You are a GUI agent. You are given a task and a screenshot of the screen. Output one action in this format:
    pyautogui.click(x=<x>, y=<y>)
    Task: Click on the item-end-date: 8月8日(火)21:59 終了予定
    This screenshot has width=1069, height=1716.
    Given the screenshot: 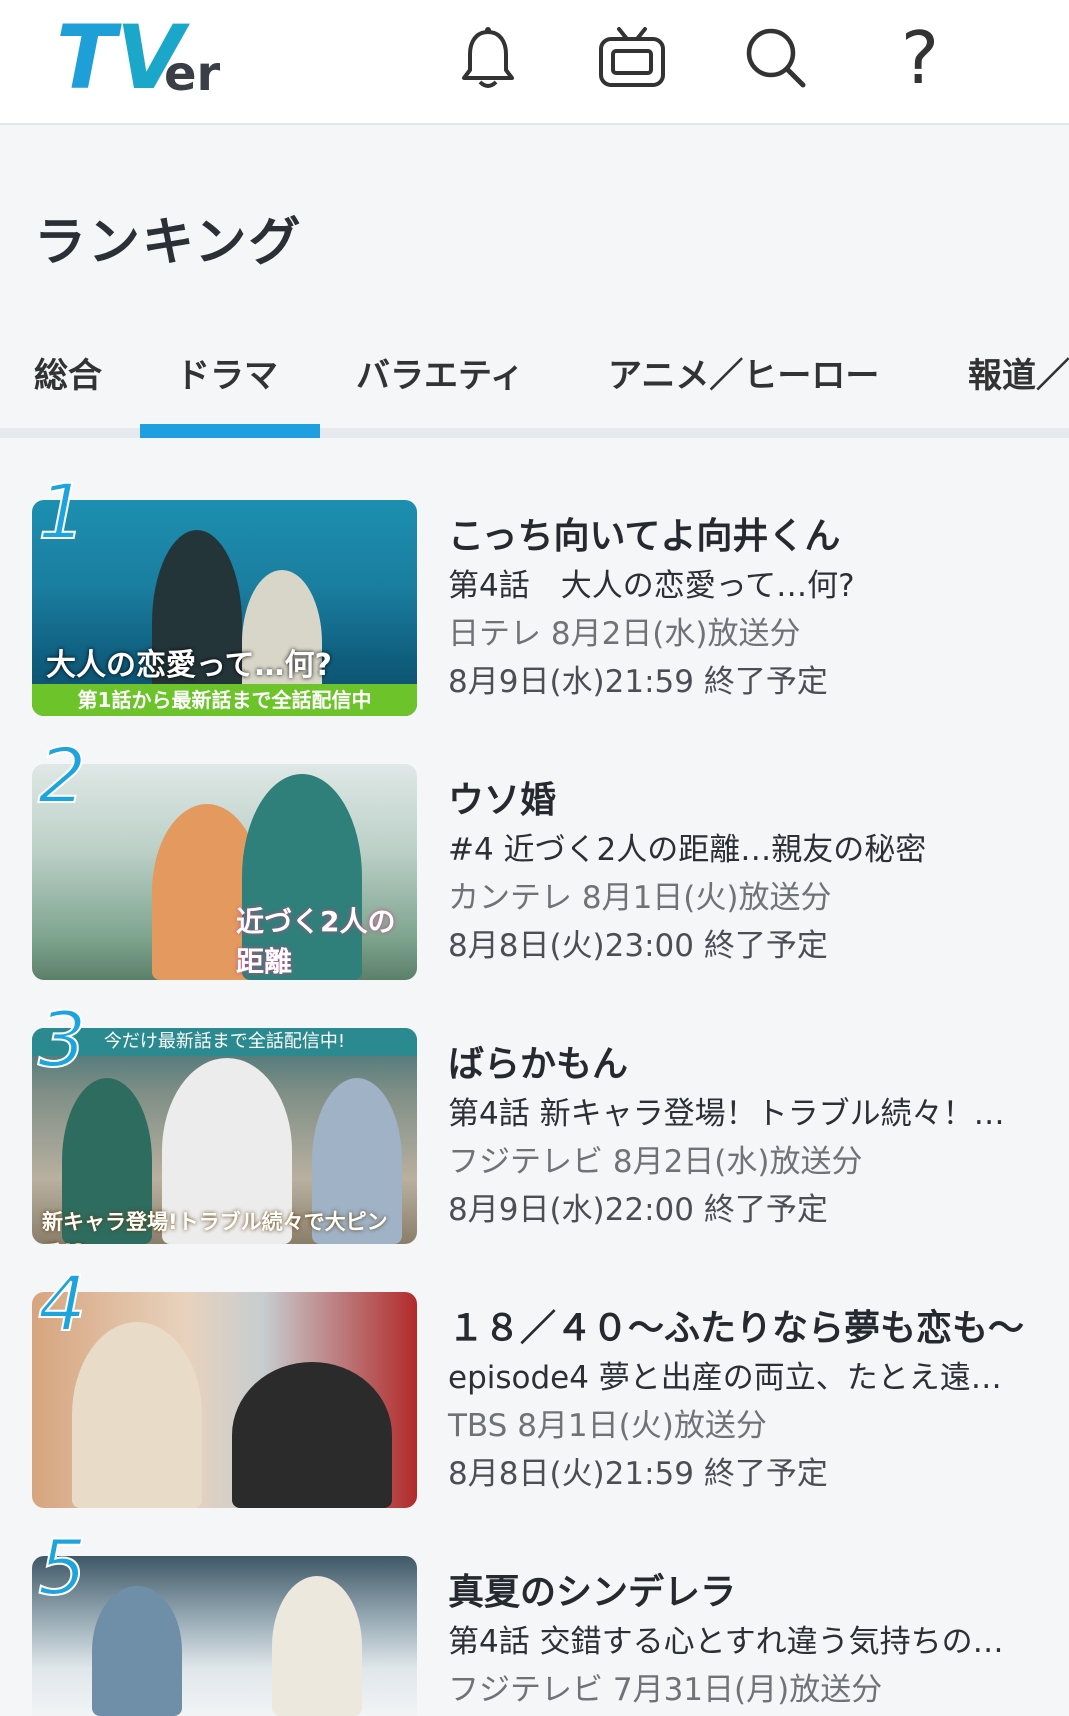 What is the action you would take?
    pyautogui.click(x=638, y=1474)
    